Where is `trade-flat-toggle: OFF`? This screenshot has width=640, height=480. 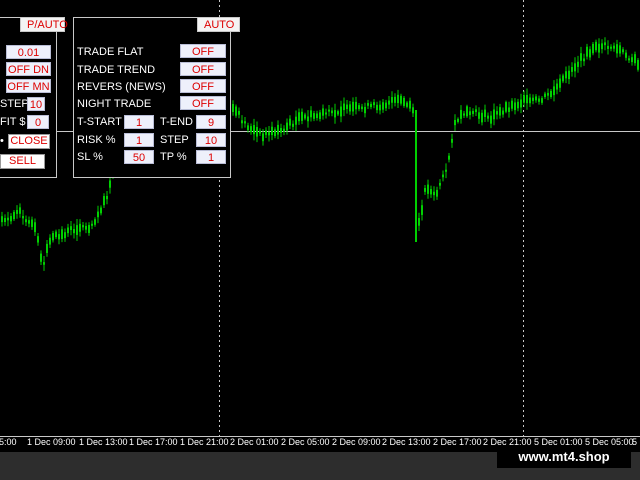
trade-flat-toggle: OFF is located at coordinates (203, 51).